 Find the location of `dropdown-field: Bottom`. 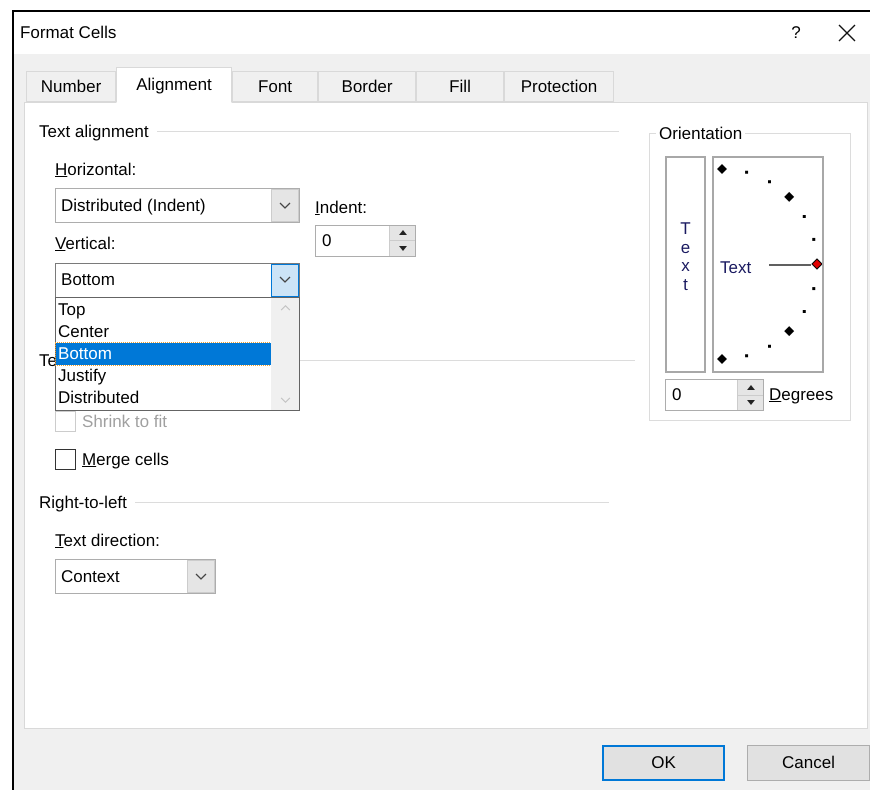

dropdown-field: Bottom is located at coordinates (177, 280).